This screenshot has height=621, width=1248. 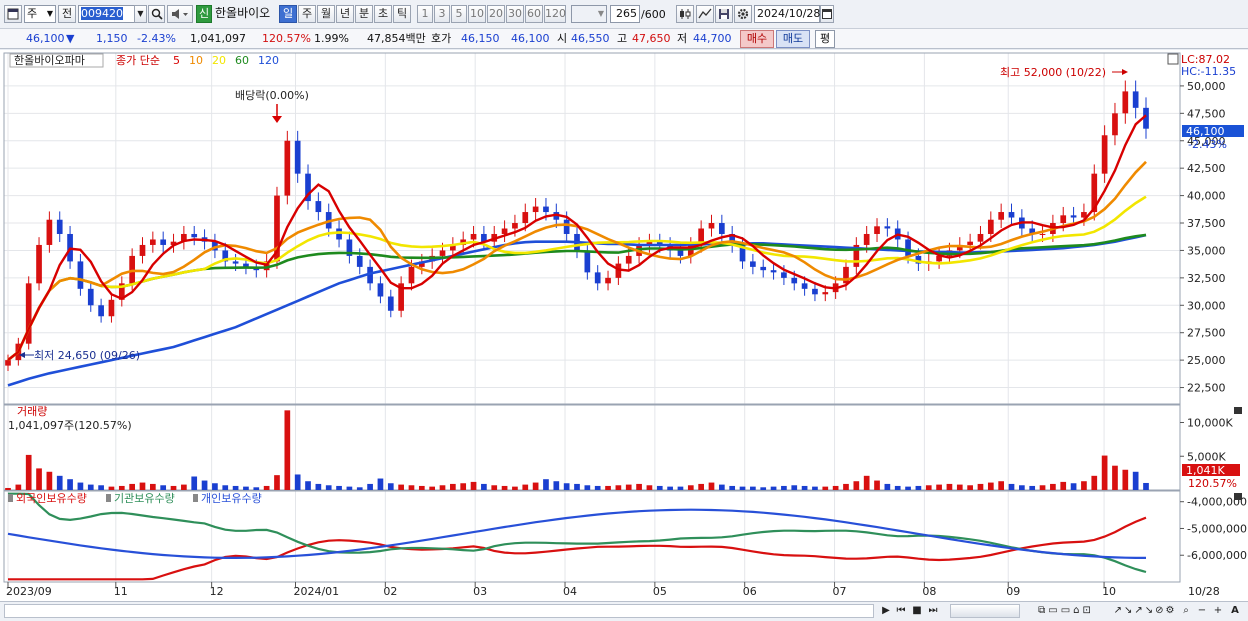 What do you see at coordinates (1218, 611) in the screenshot?
I see `plus-icon: +` at bounding box center [1218, 611].